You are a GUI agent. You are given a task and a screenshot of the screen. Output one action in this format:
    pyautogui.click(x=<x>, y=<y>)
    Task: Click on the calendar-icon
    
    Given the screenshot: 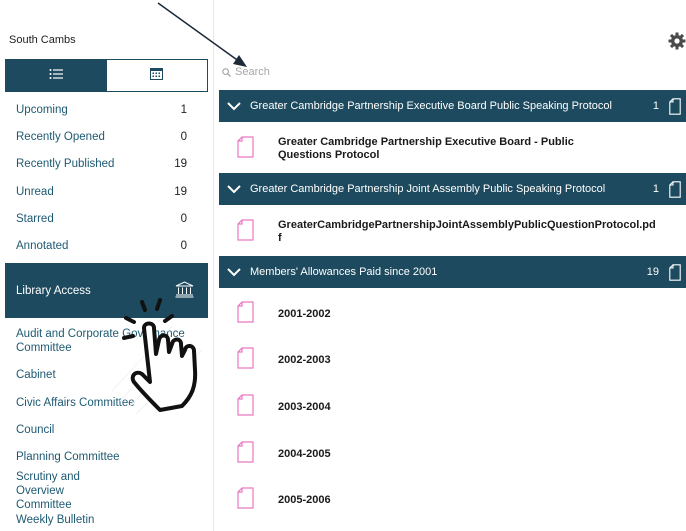 What is the action you would take?
    pyautogui.click(x=157, y=76)
    